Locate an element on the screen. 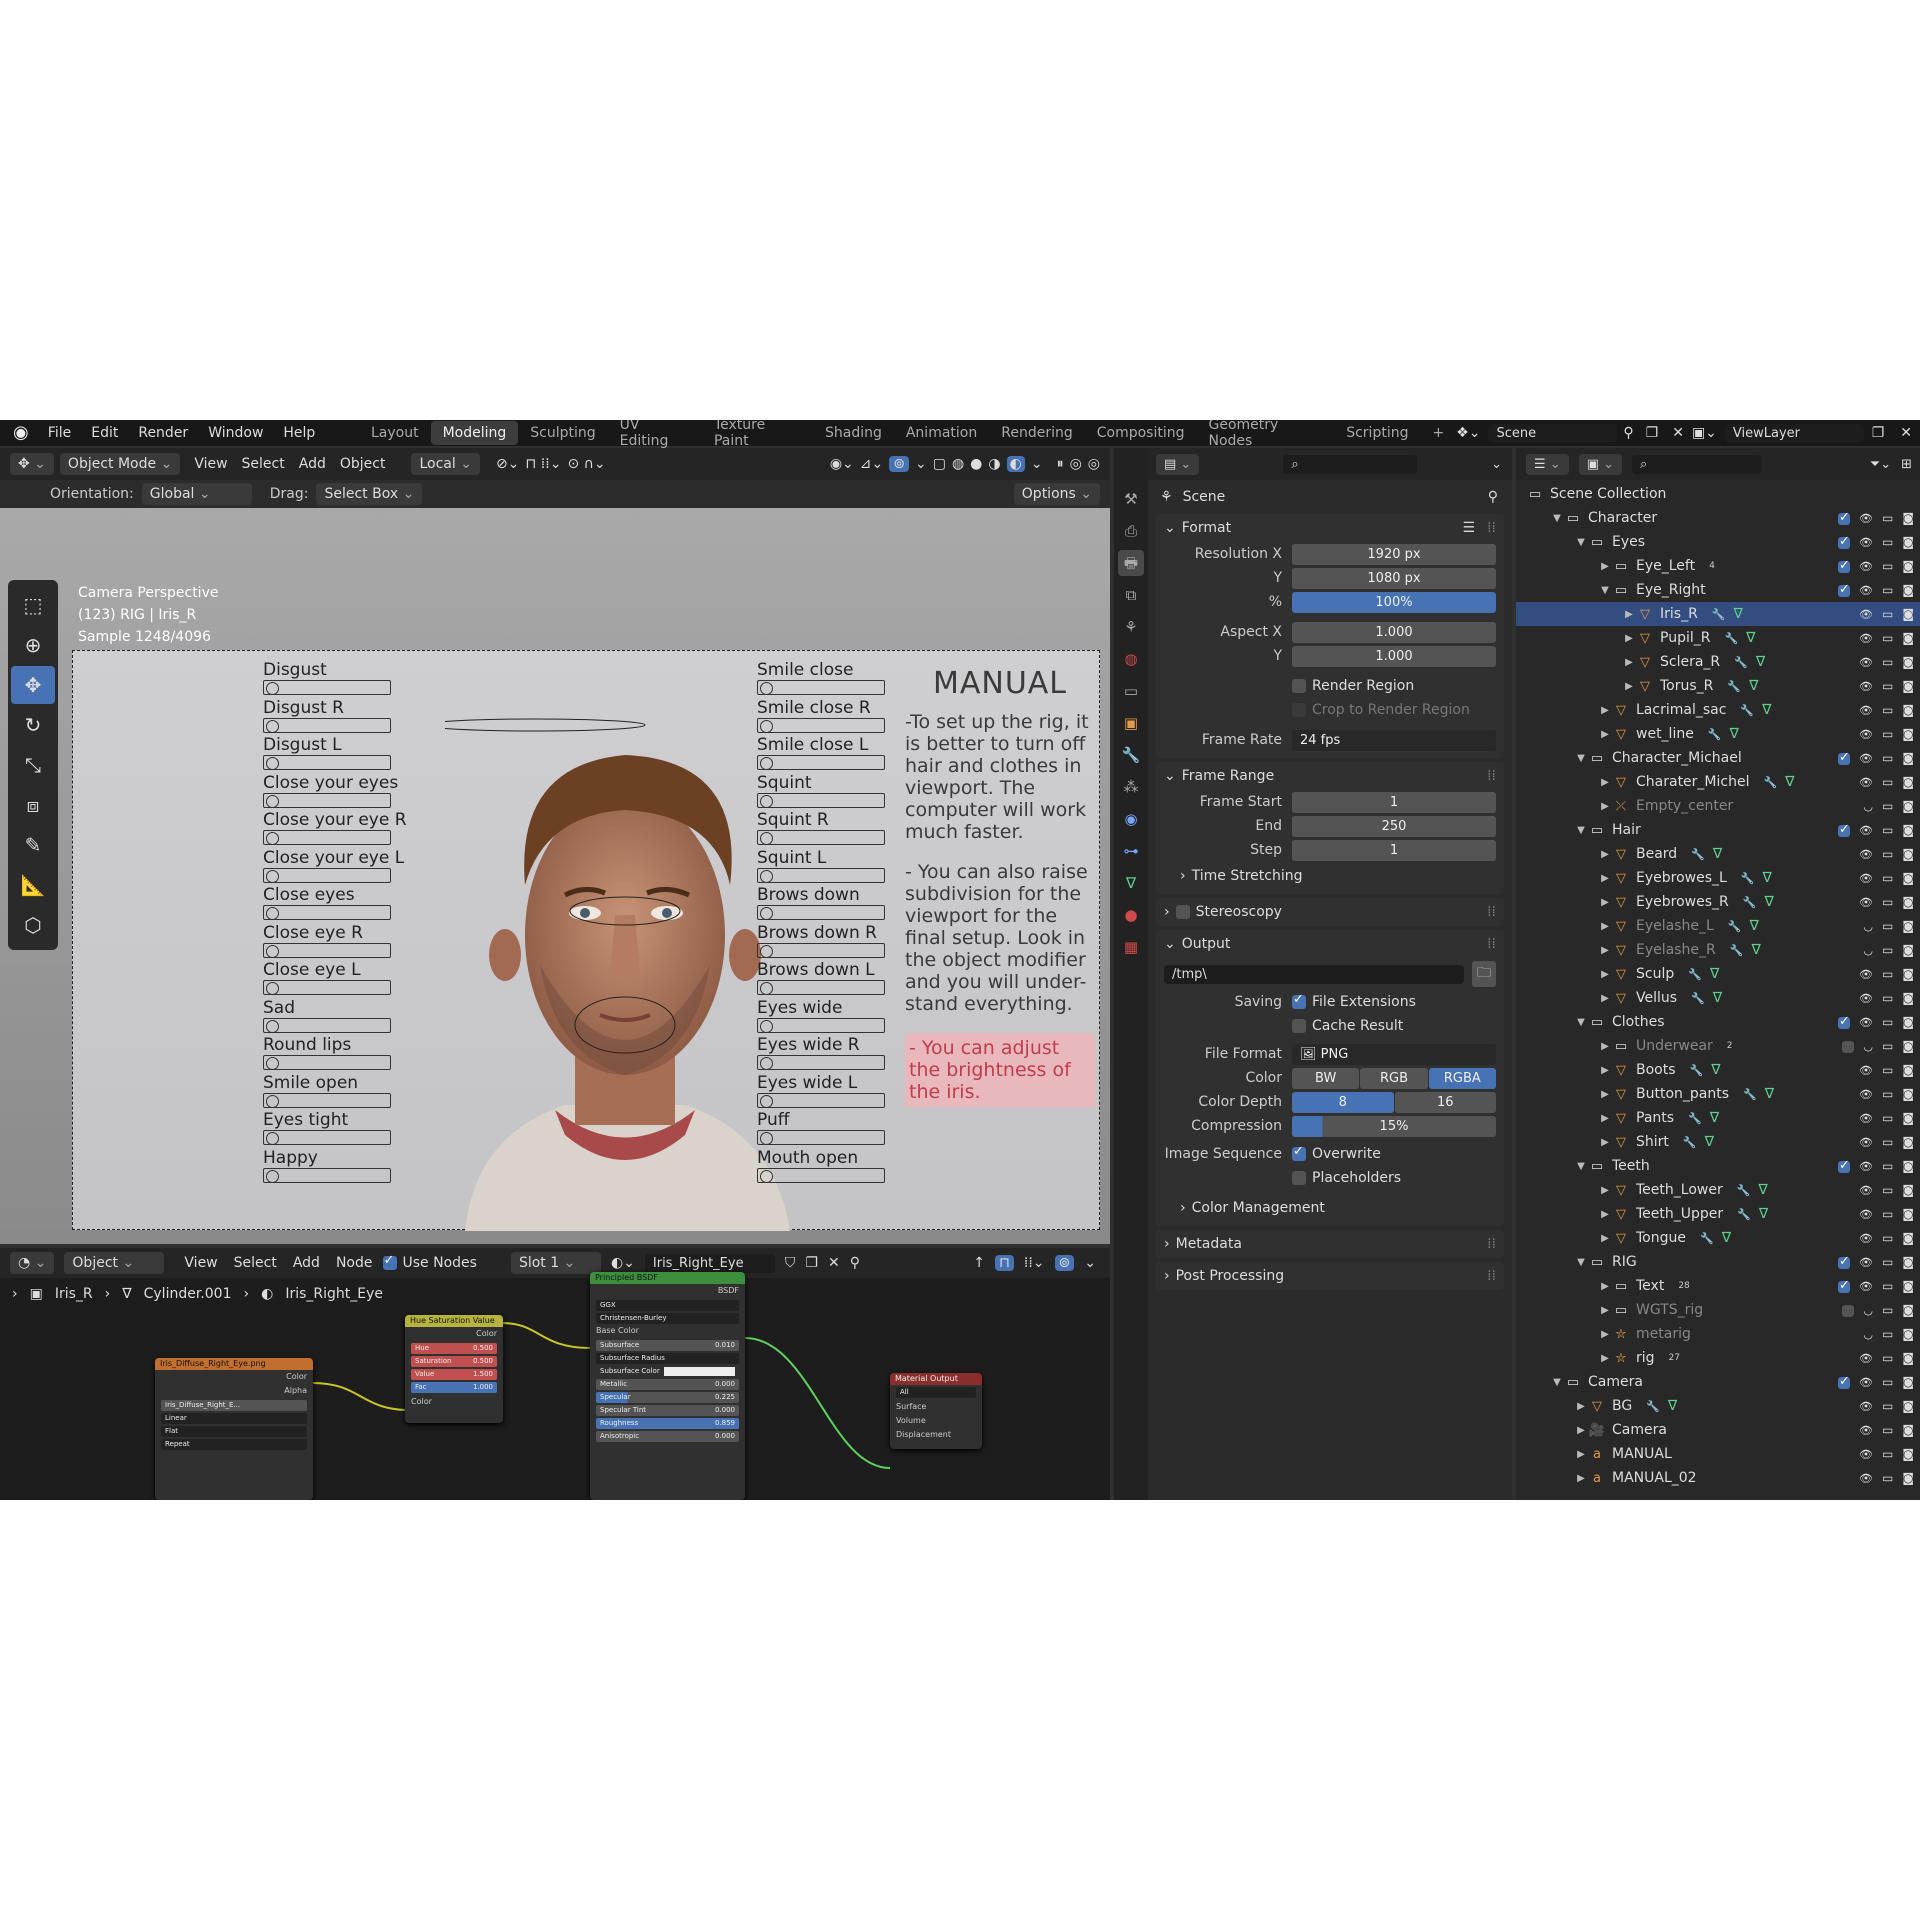  output-tab-icon: 🖶 is located at coordinates (1131, 563).